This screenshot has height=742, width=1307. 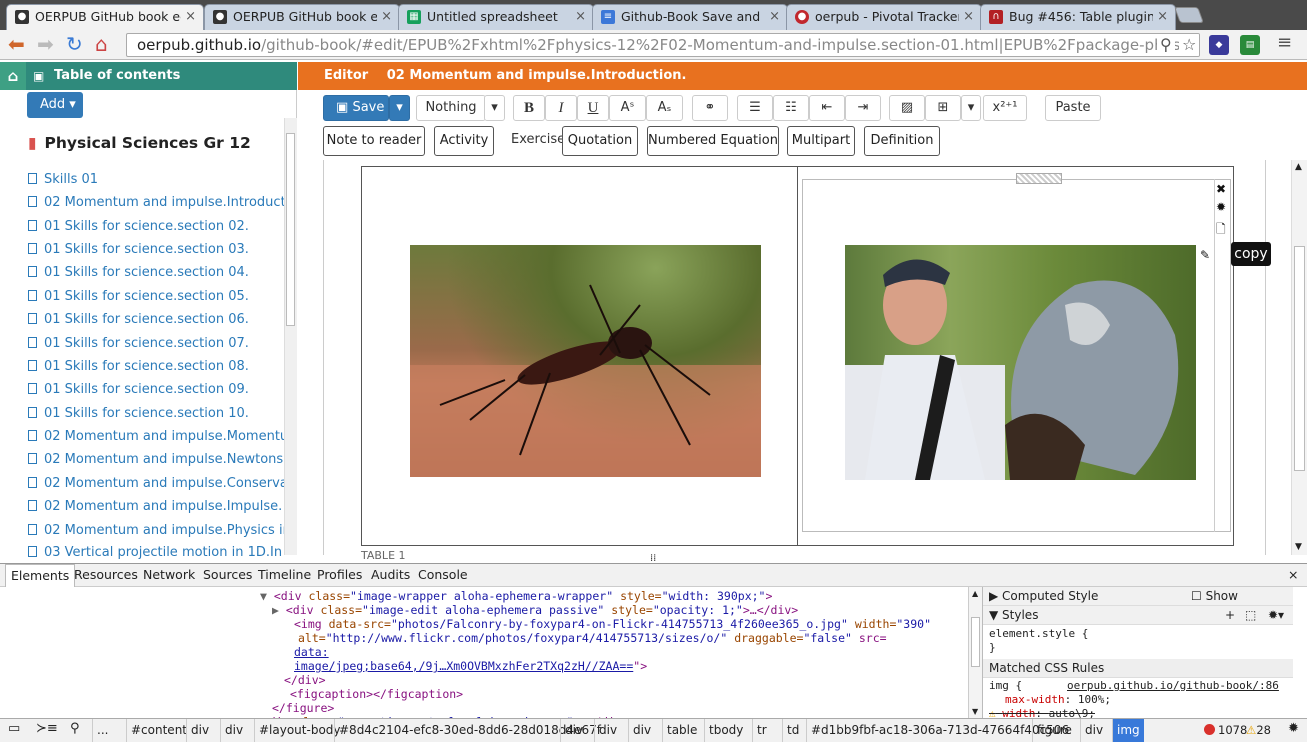 I want to click on format-select: Nothing, so click(x=451, y=108).